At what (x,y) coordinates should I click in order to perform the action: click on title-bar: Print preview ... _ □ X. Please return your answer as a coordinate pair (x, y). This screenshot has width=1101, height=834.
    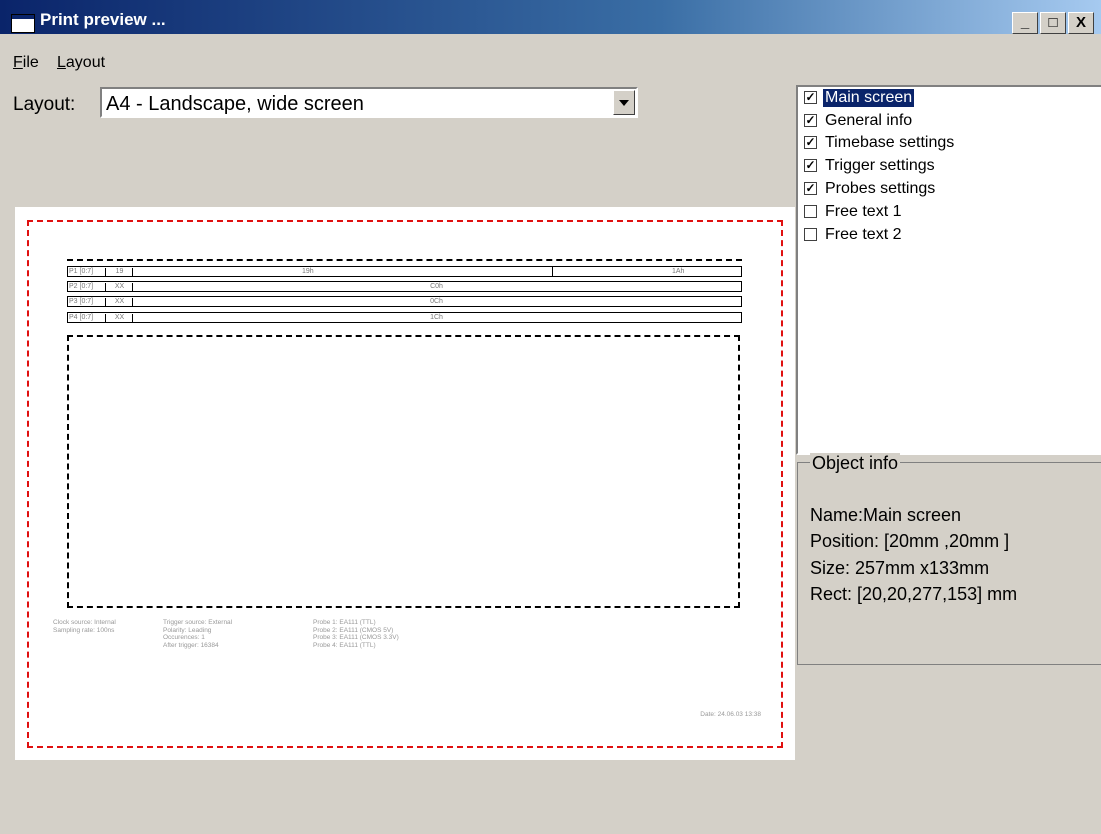
    Looking at the image, I should click on (550, 17).